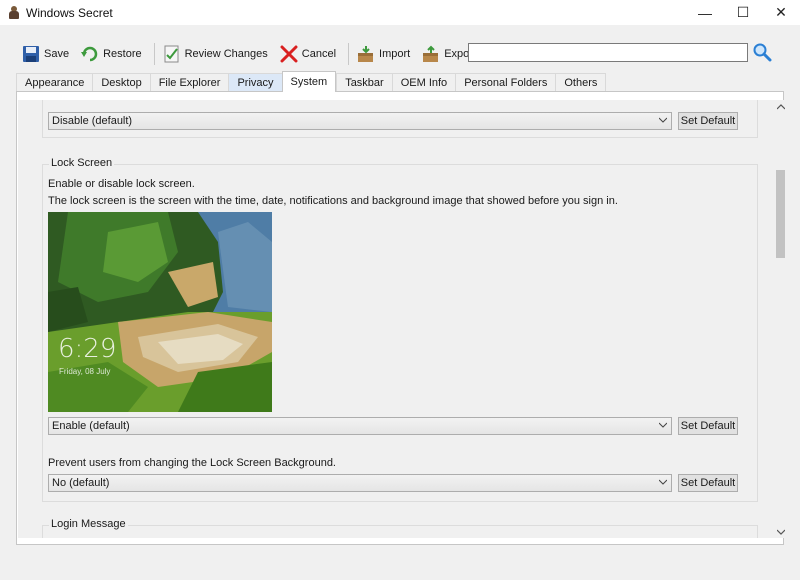  I want to click on tab-others: Others, so click(581, 82).